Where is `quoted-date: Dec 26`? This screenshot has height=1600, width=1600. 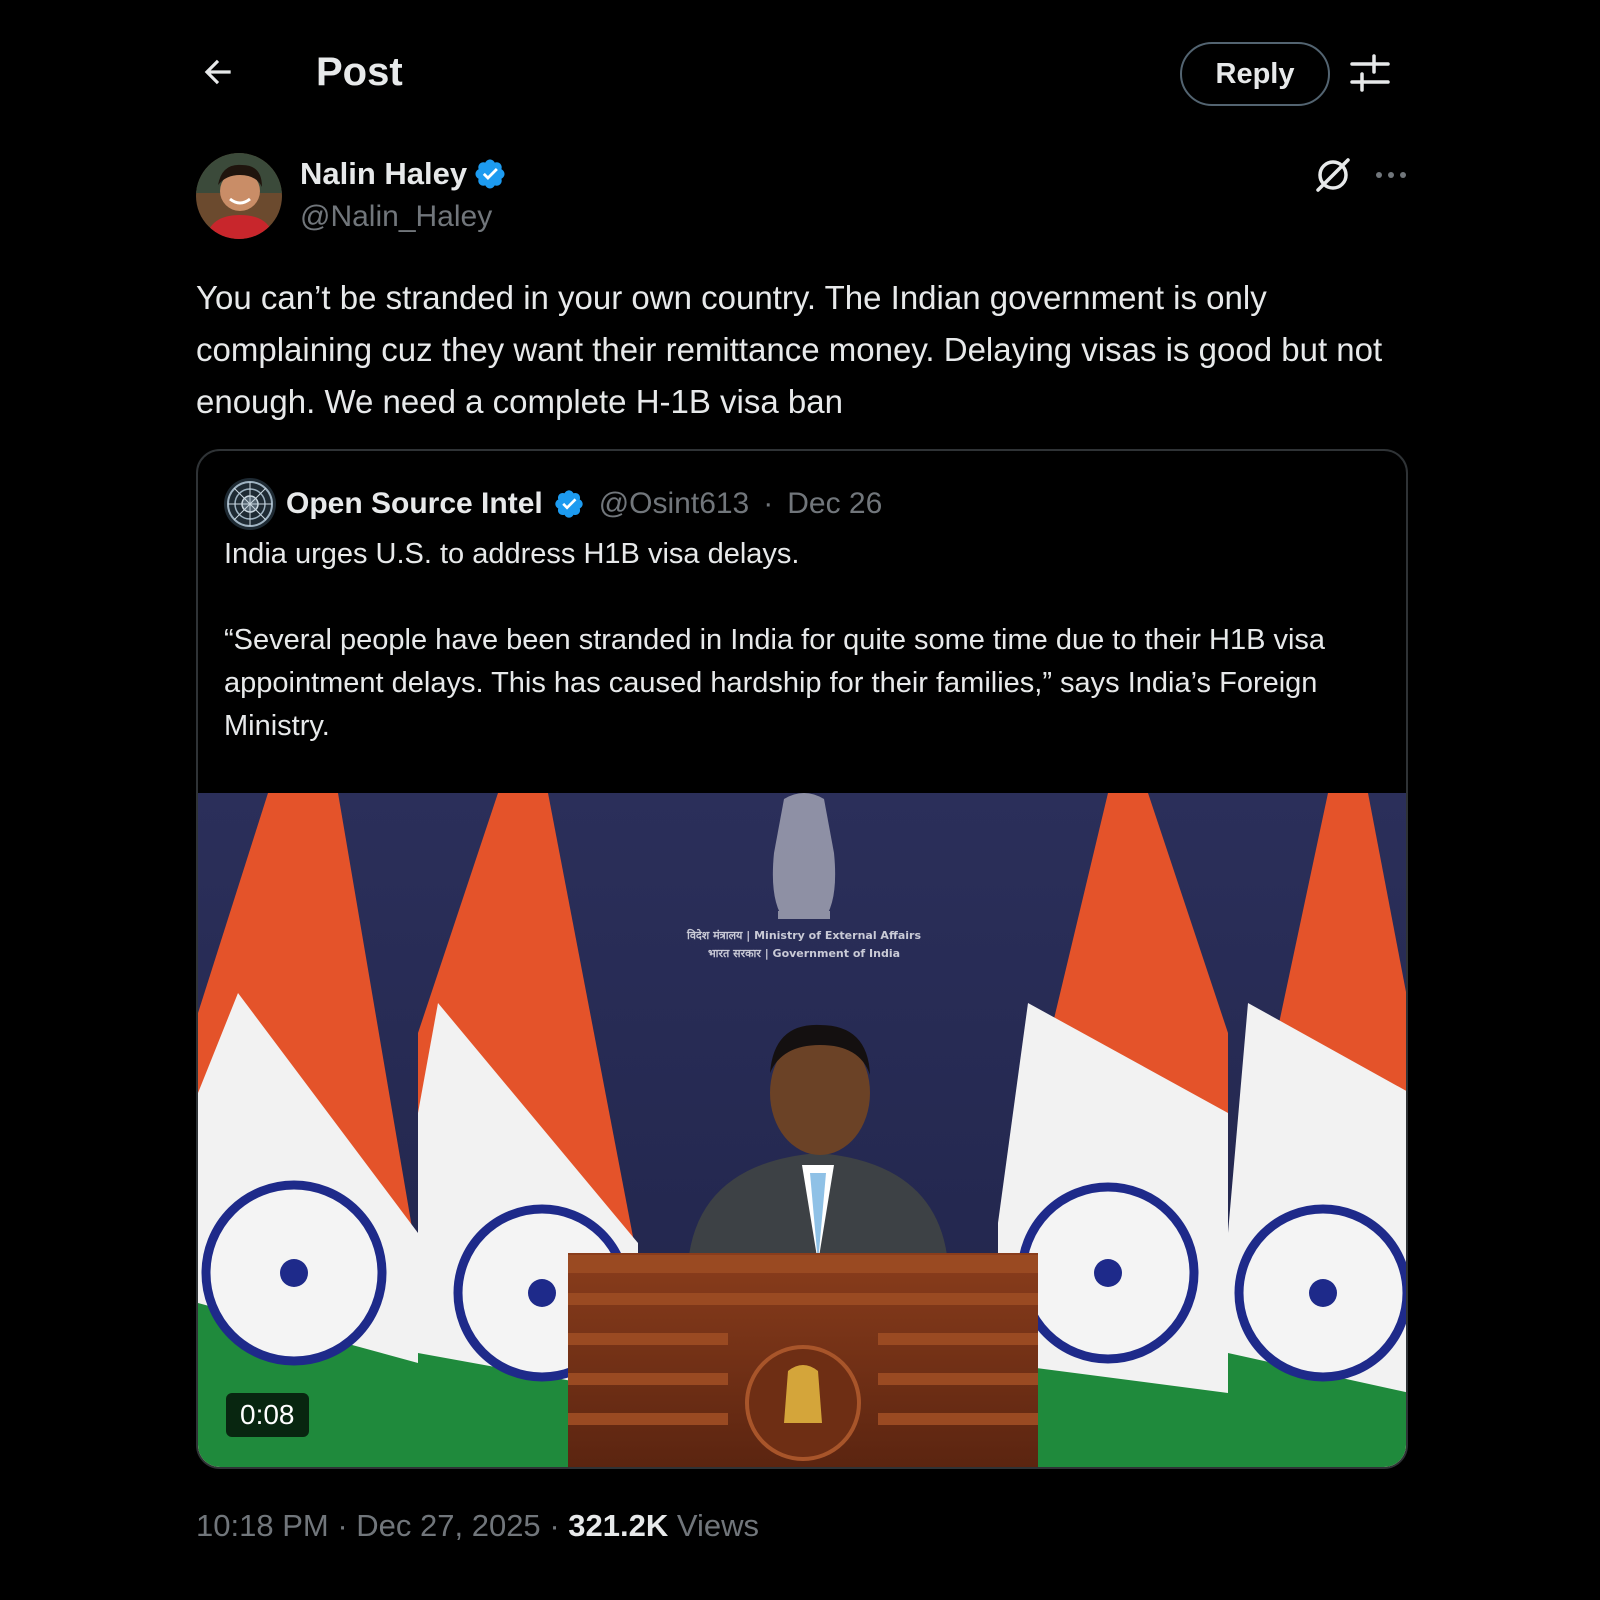 quoted-date: Dec 26 is located at coordinates (835, 503).